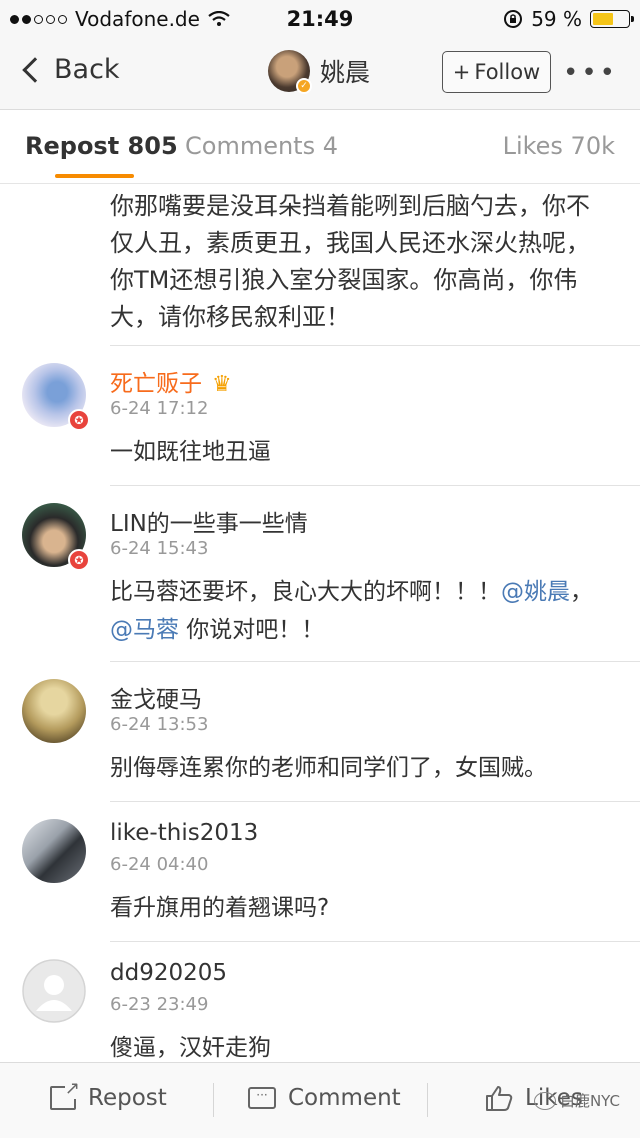 This screenshot has width=640, height=1138. I want to click on battery-icon, so click(612, 19).